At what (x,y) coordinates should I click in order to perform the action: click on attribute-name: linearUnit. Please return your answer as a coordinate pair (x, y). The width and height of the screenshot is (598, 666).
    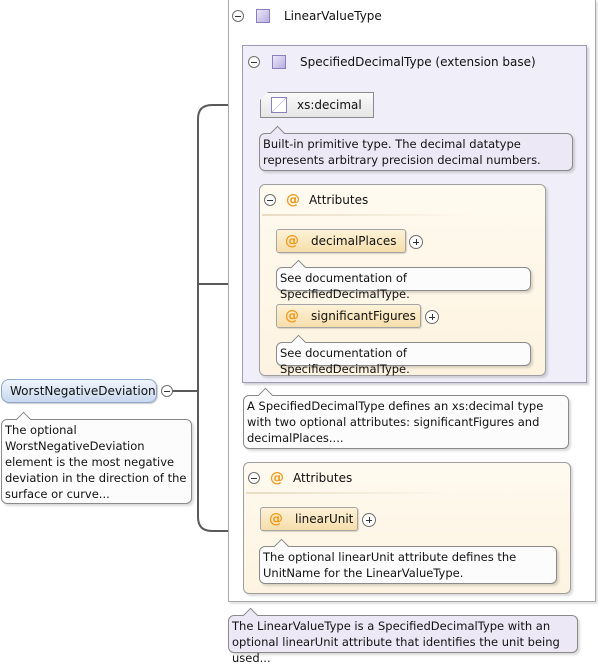
    Looking at the image, I should click on (324, 519).